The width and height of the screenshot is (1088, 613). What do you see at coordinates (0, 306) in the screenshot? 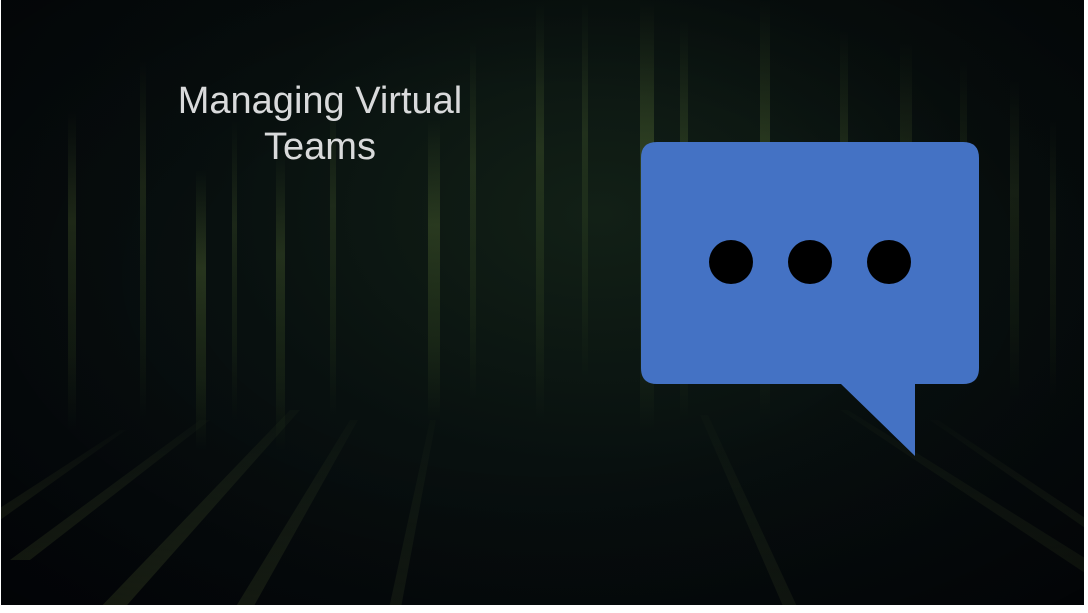
I see `slide-edge-left` at bounding box center [0, 306].